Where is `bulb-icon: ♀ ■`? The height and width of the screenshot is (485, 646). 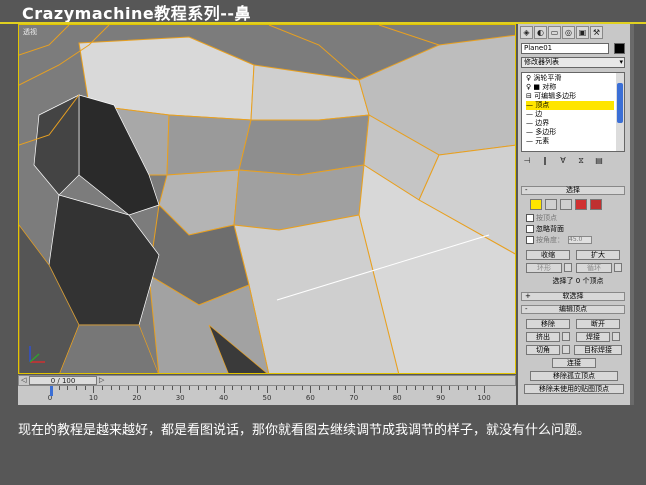 bulb-icon: ♀ ■ is located at coordinates (533, 87).